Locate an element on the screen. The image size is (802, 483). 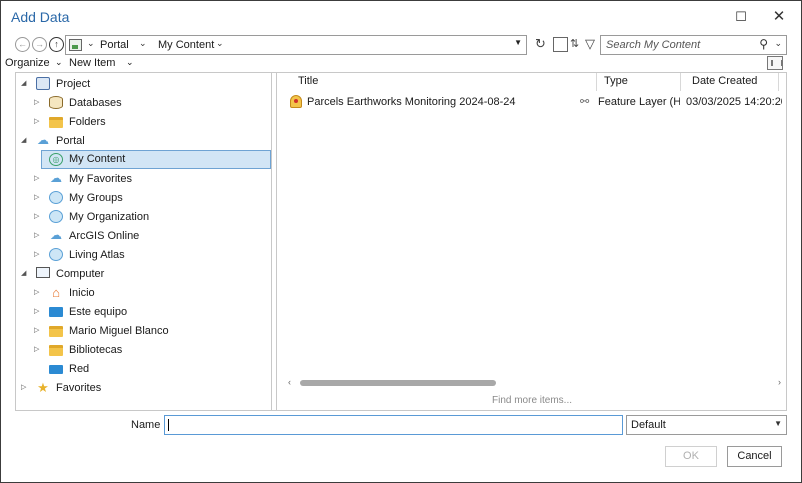
scroll-thumb is located at coordinates (398, 383).